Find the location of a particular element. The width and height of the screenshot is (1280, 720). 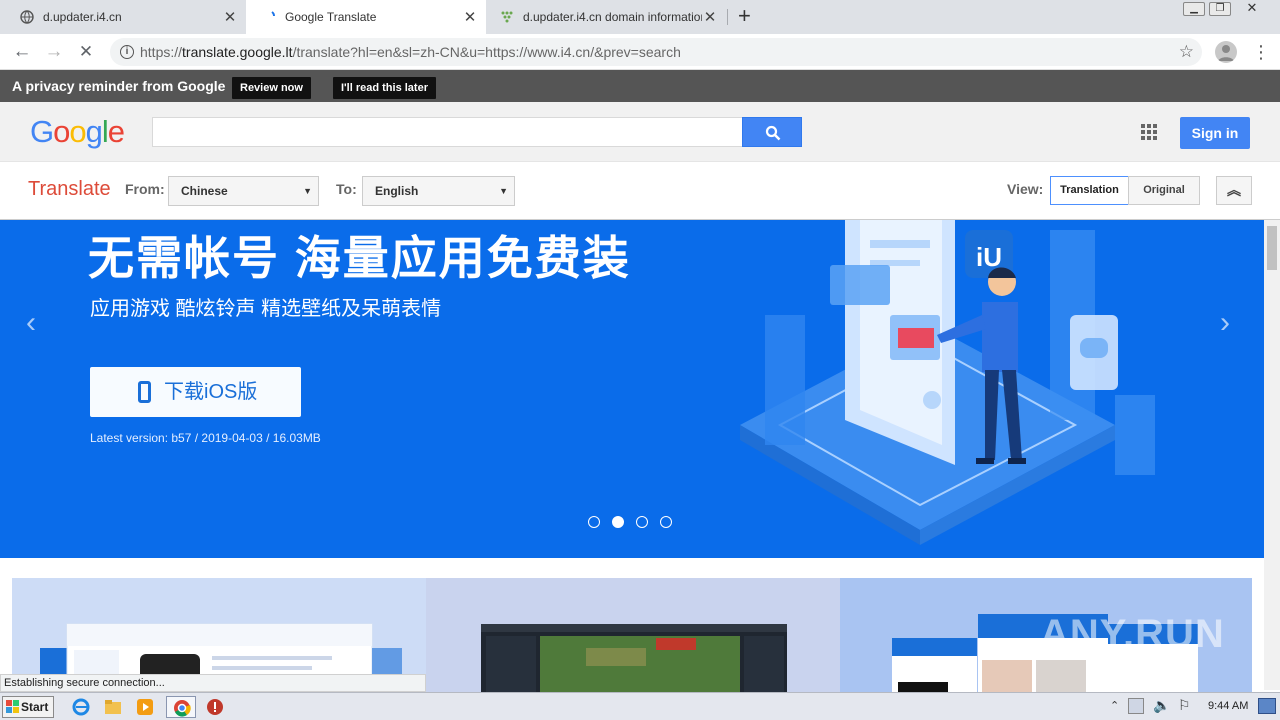

info-icon: i is located at coordinates (127, 52).